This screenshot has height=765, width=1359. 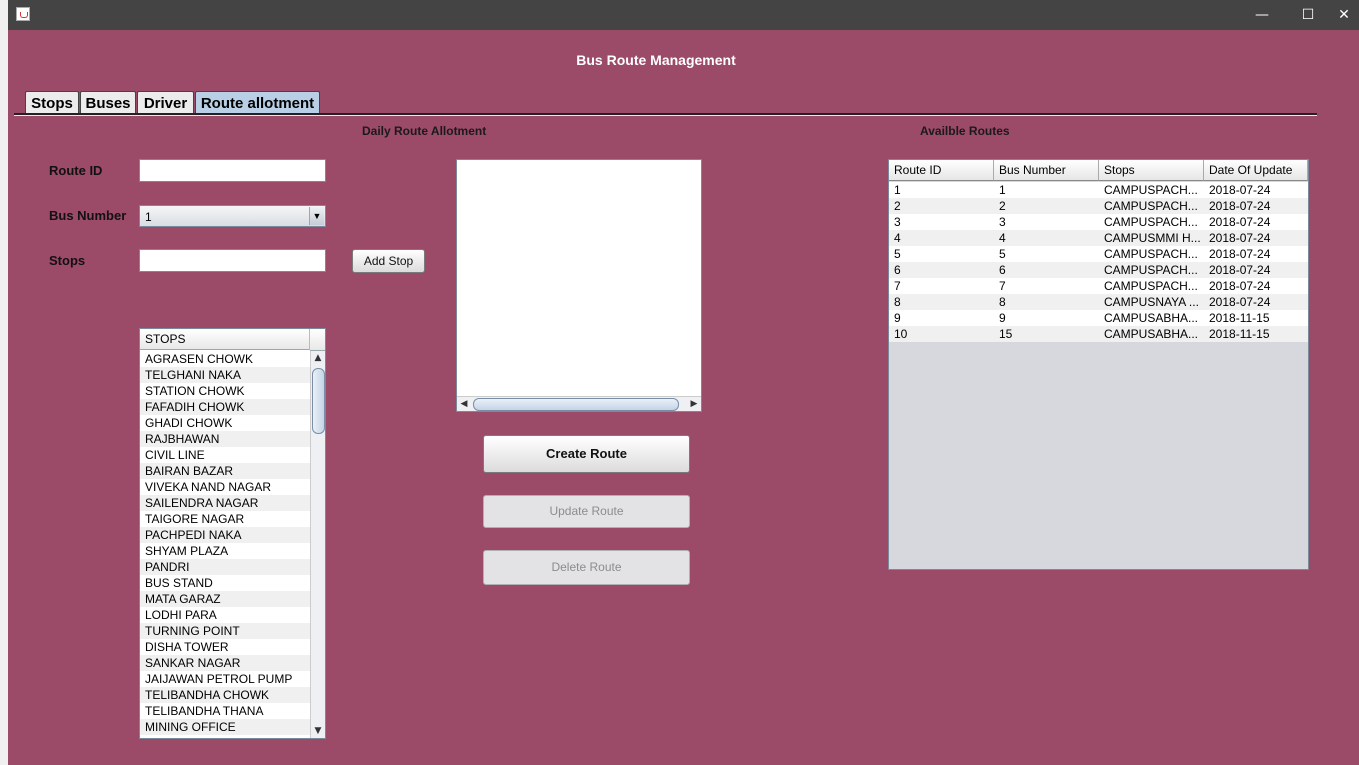 I want to click on table-row: 9 9 CAMPUSABHA... 2018-11-15, so click(x=1098, y=318).